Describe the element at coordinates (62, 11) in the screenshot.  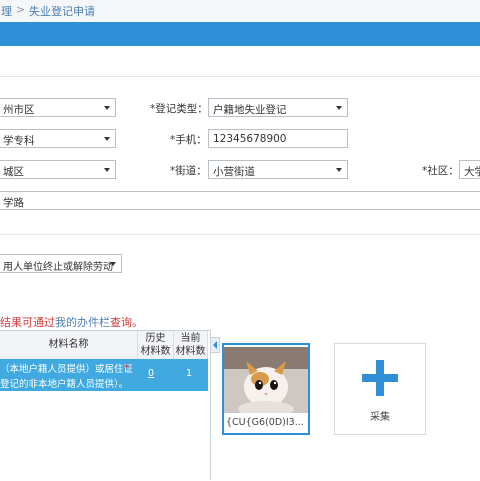
I see `breadcrumb-current: 失业登记申请` at that location.